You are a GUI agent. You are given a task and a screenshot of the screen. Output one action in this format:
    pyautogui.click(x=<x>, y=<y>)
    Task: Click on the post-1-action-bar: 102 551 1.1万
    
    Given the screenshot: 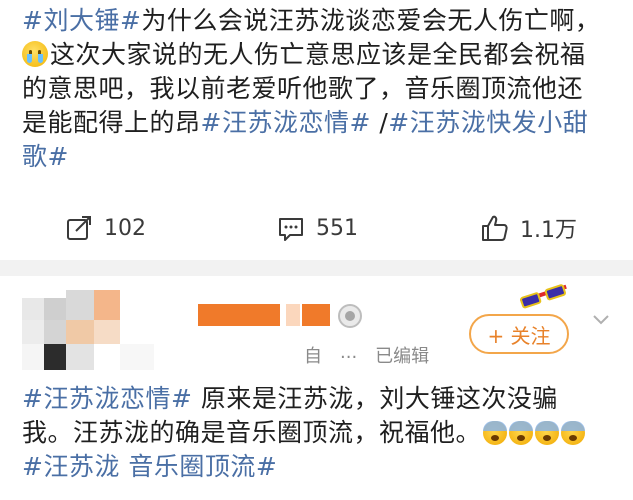 What is the action you would take?
    pyautogui.click(x=316, y=228)
    